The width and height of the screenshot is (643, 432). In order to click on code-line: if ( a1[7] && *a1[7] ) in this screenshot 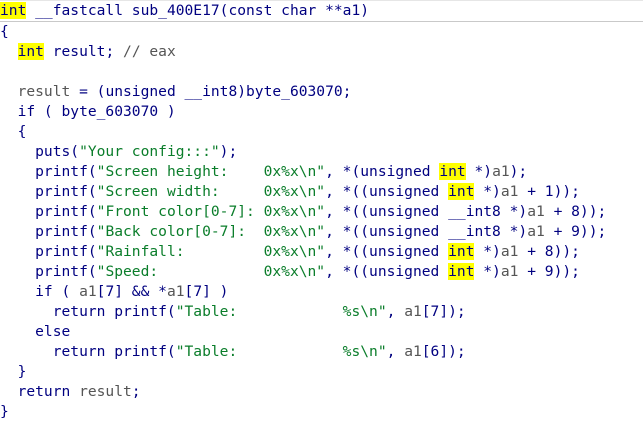, I will do `click(321, 292)`.